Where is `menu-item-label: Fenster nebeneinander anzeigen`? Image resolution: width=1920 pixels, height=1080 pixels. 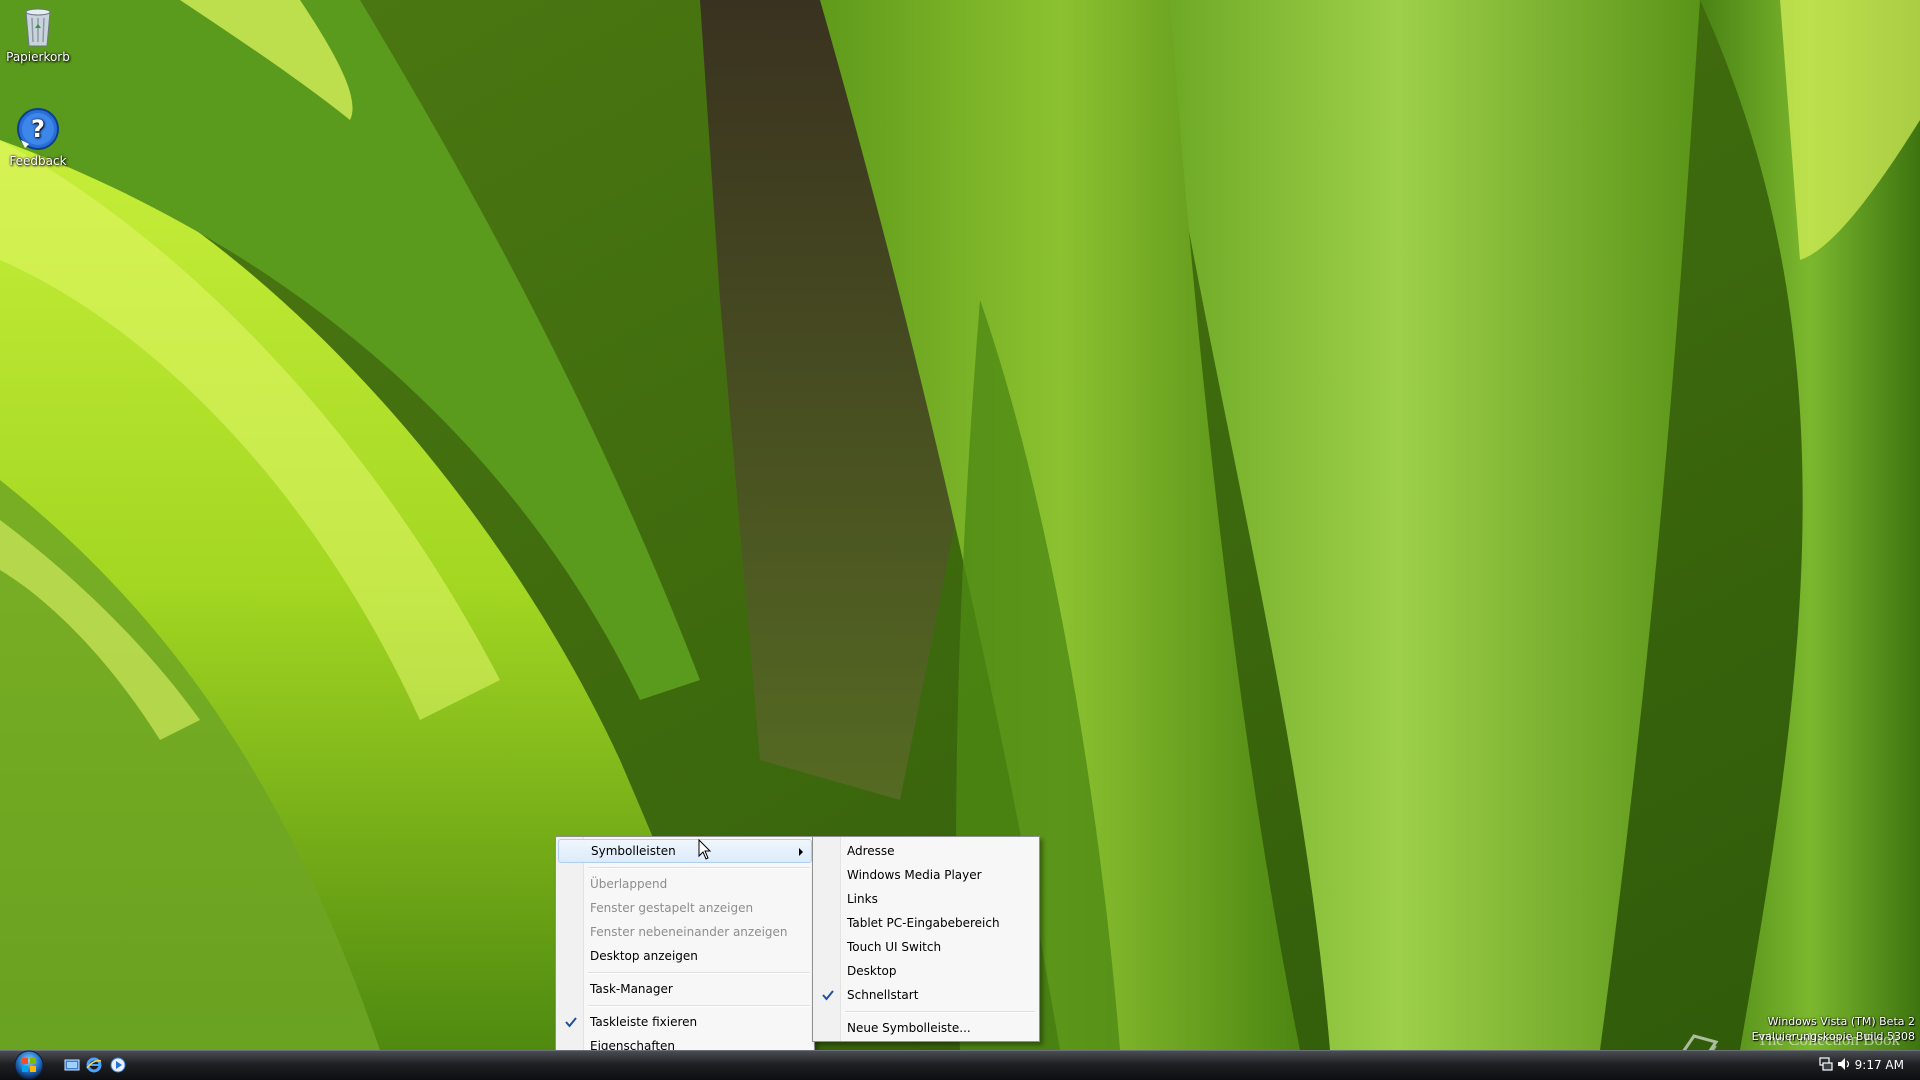 menu-item-label: Fenster nebeneinander anzeigen is located at coordinates (689, 932).